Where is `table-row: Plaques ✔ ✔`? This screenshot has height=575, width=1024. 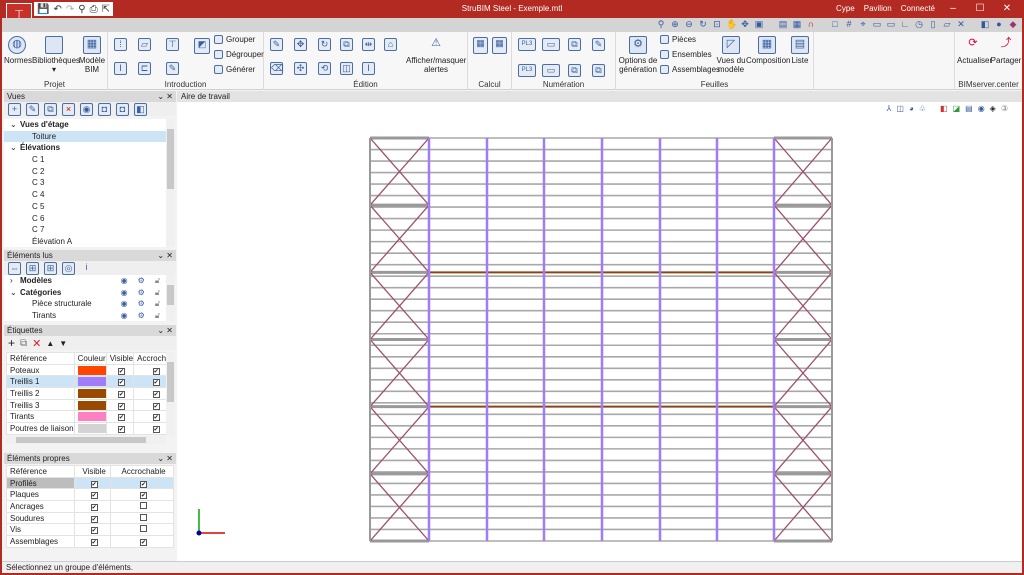
table-row: Plaques ✔ ✔ is located at coordinates (89, 495).